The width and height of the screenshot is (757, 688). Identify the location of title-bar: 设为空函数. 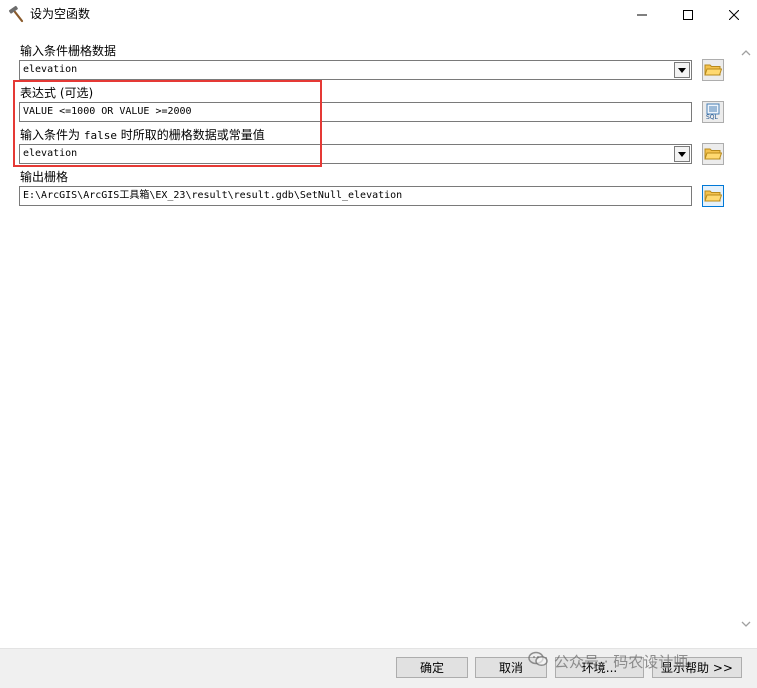
(378, 15).